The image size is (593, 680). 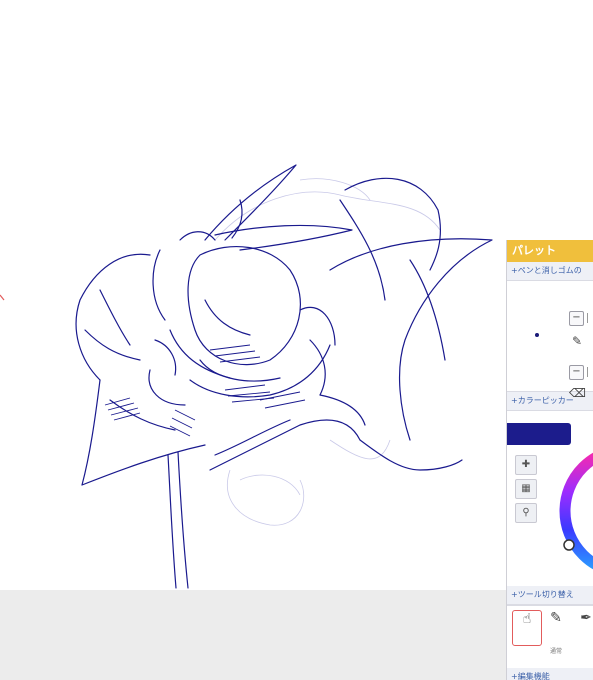 What do you see at coordinates (527, 619) in the screenshot?
I see `hand-icon: ☝` at bounding box center [527, 619].